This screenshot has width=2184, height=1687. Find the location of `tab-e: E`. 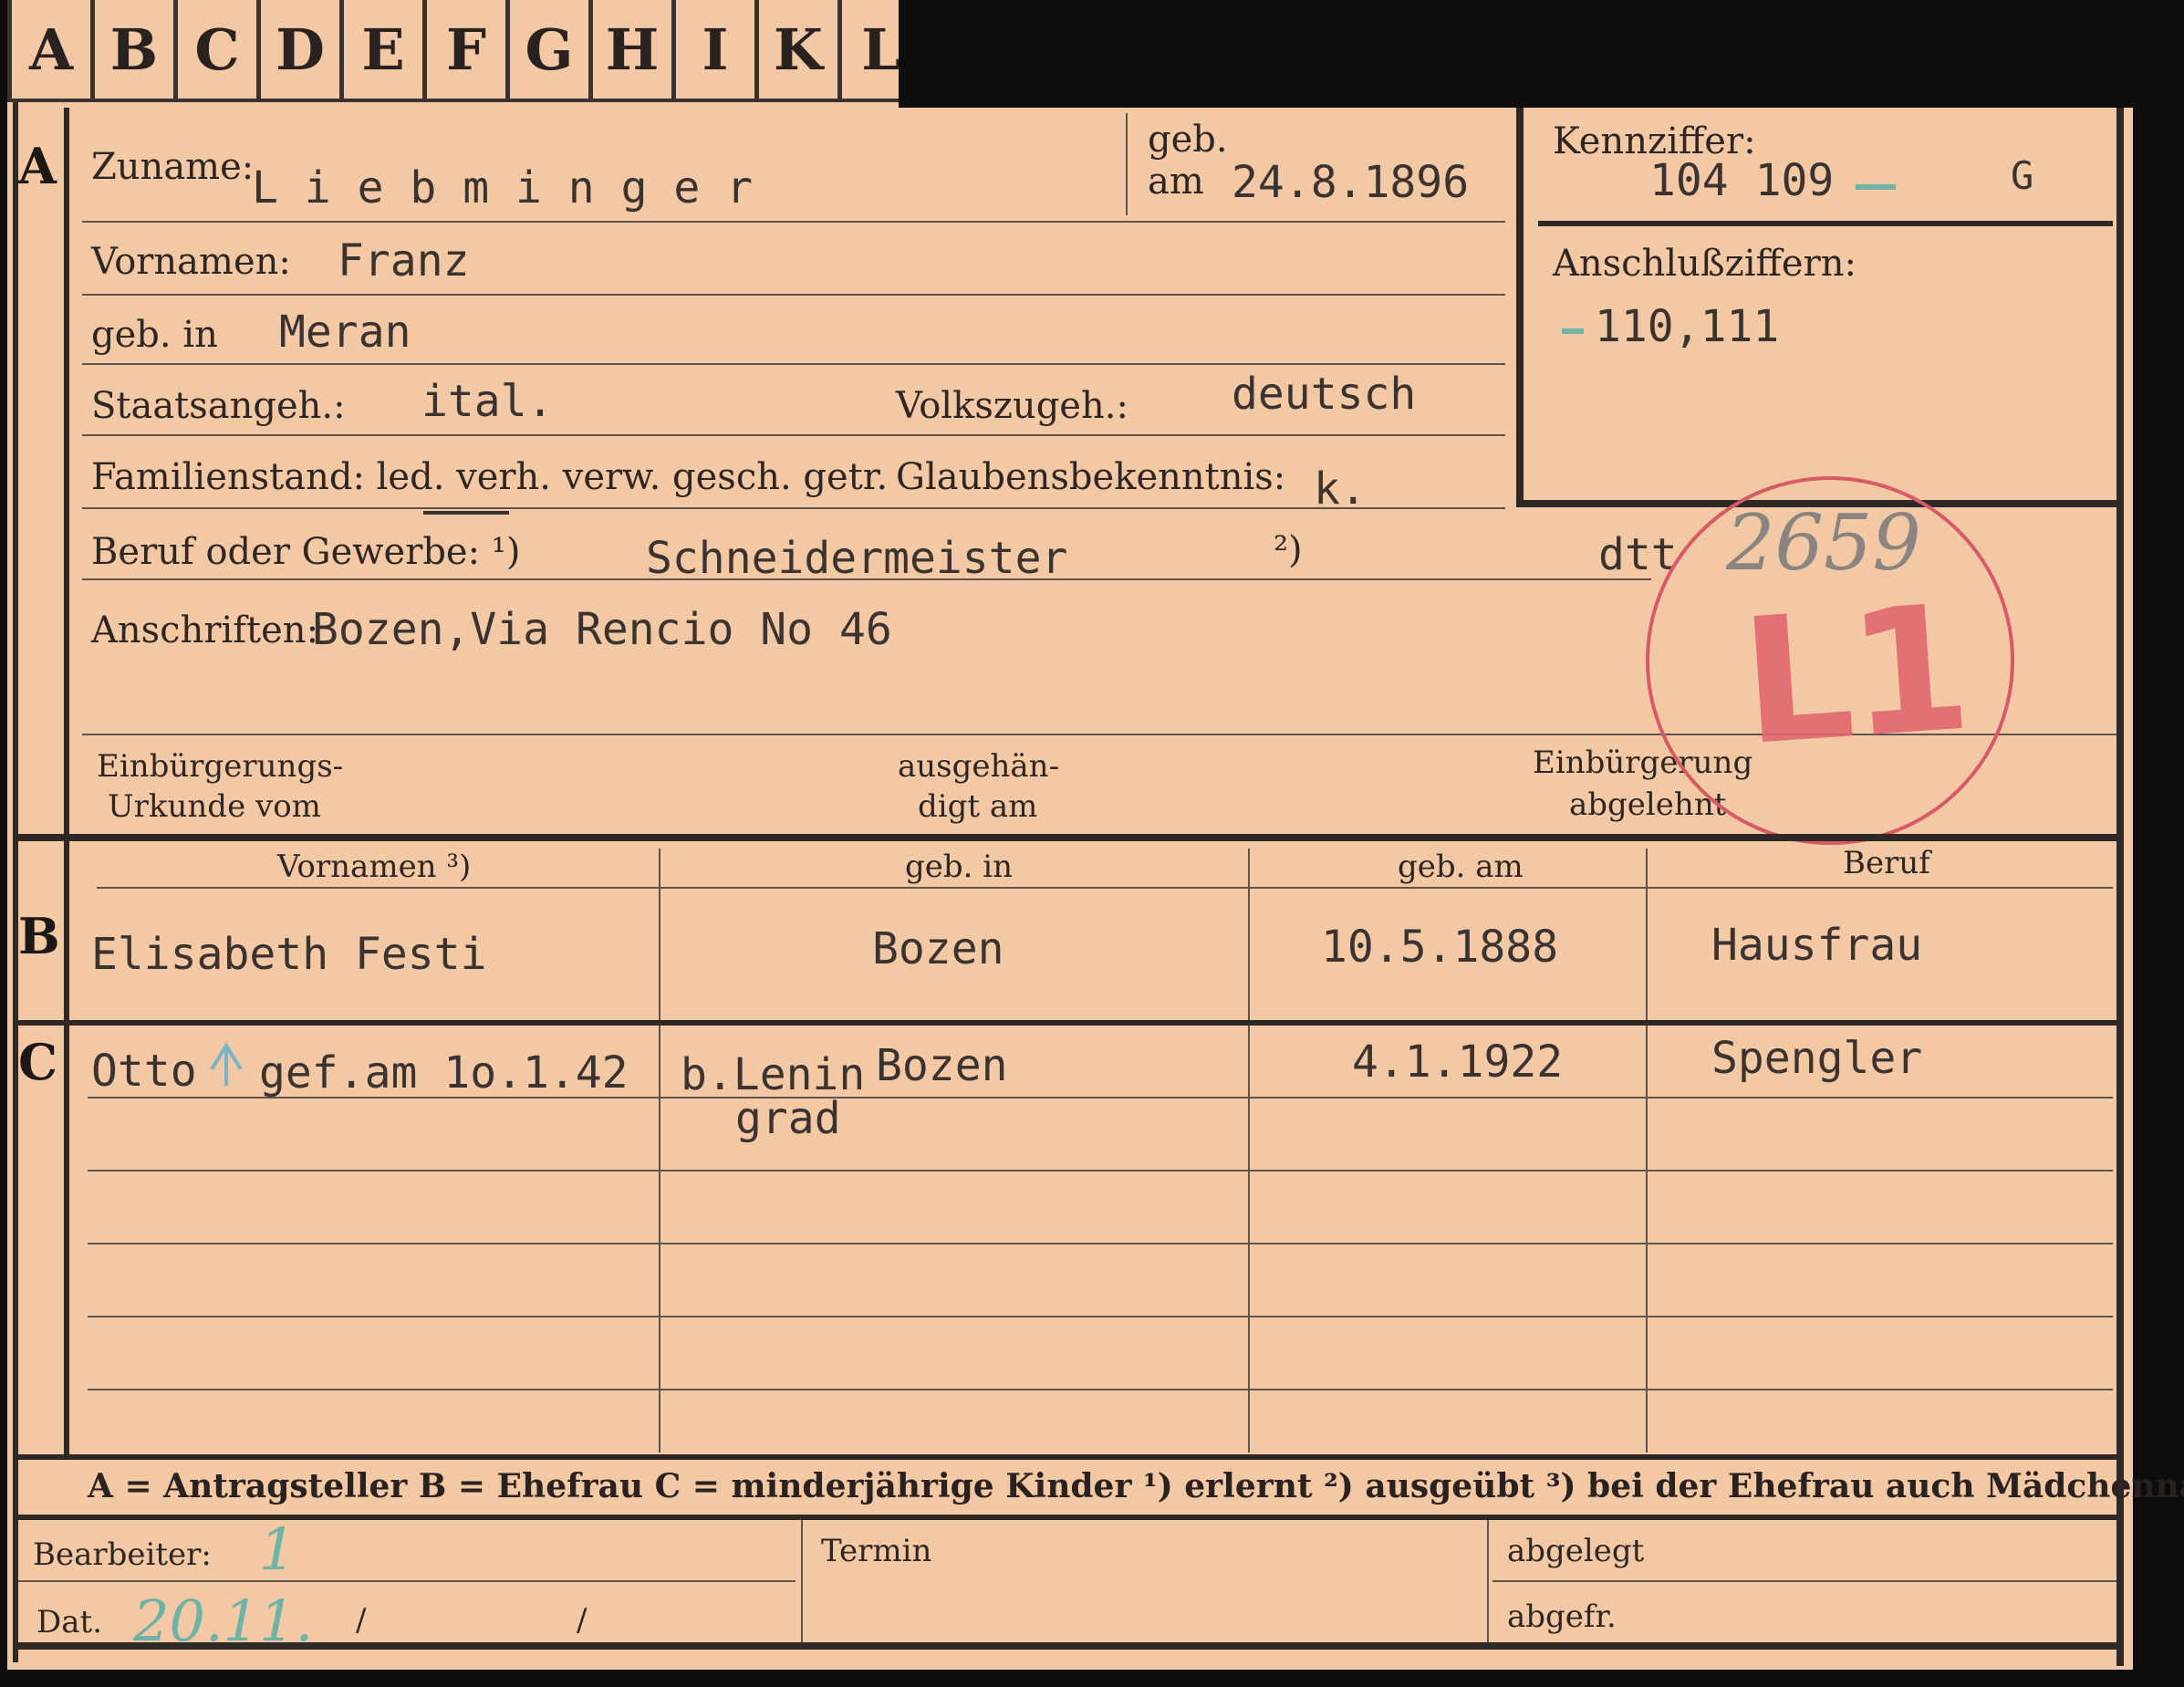

tab-e: E is located at coordinates (385, 51).